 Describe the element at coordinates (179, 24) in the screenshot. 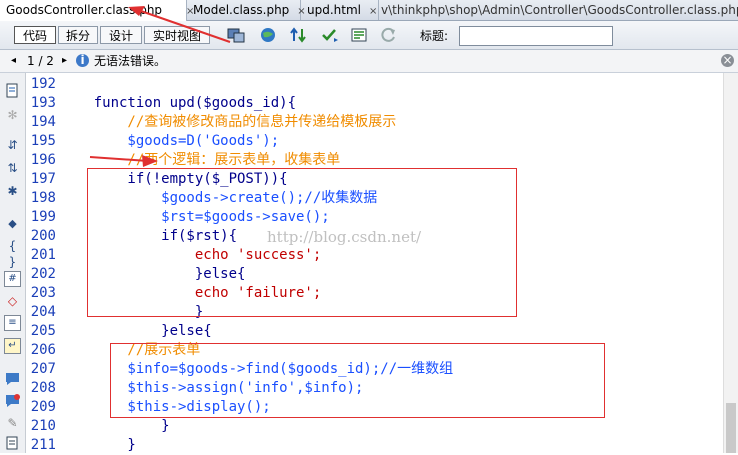

I see `arrow-to-tab` at that location.